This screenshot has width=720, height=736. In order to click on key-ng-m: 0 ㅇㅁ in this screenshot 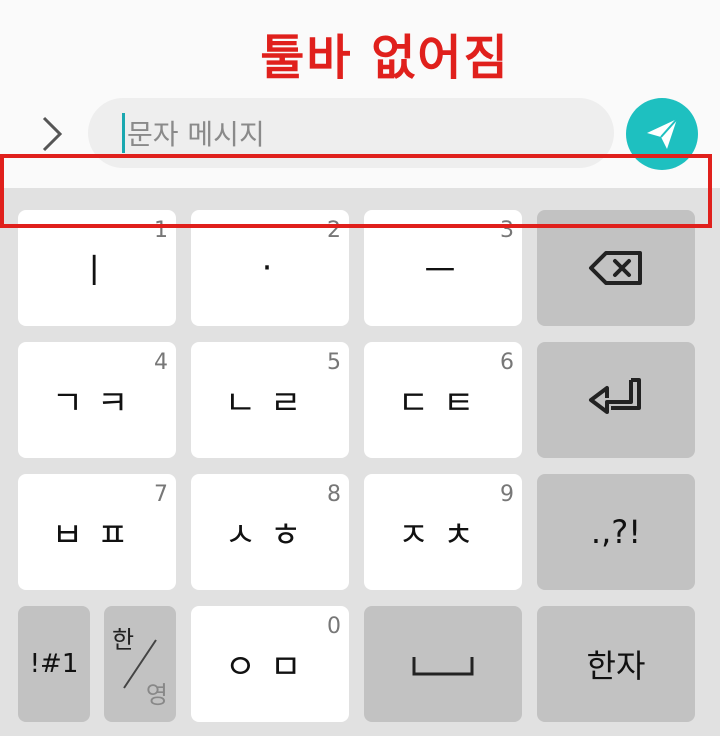, I will do `click(270, 664)`.